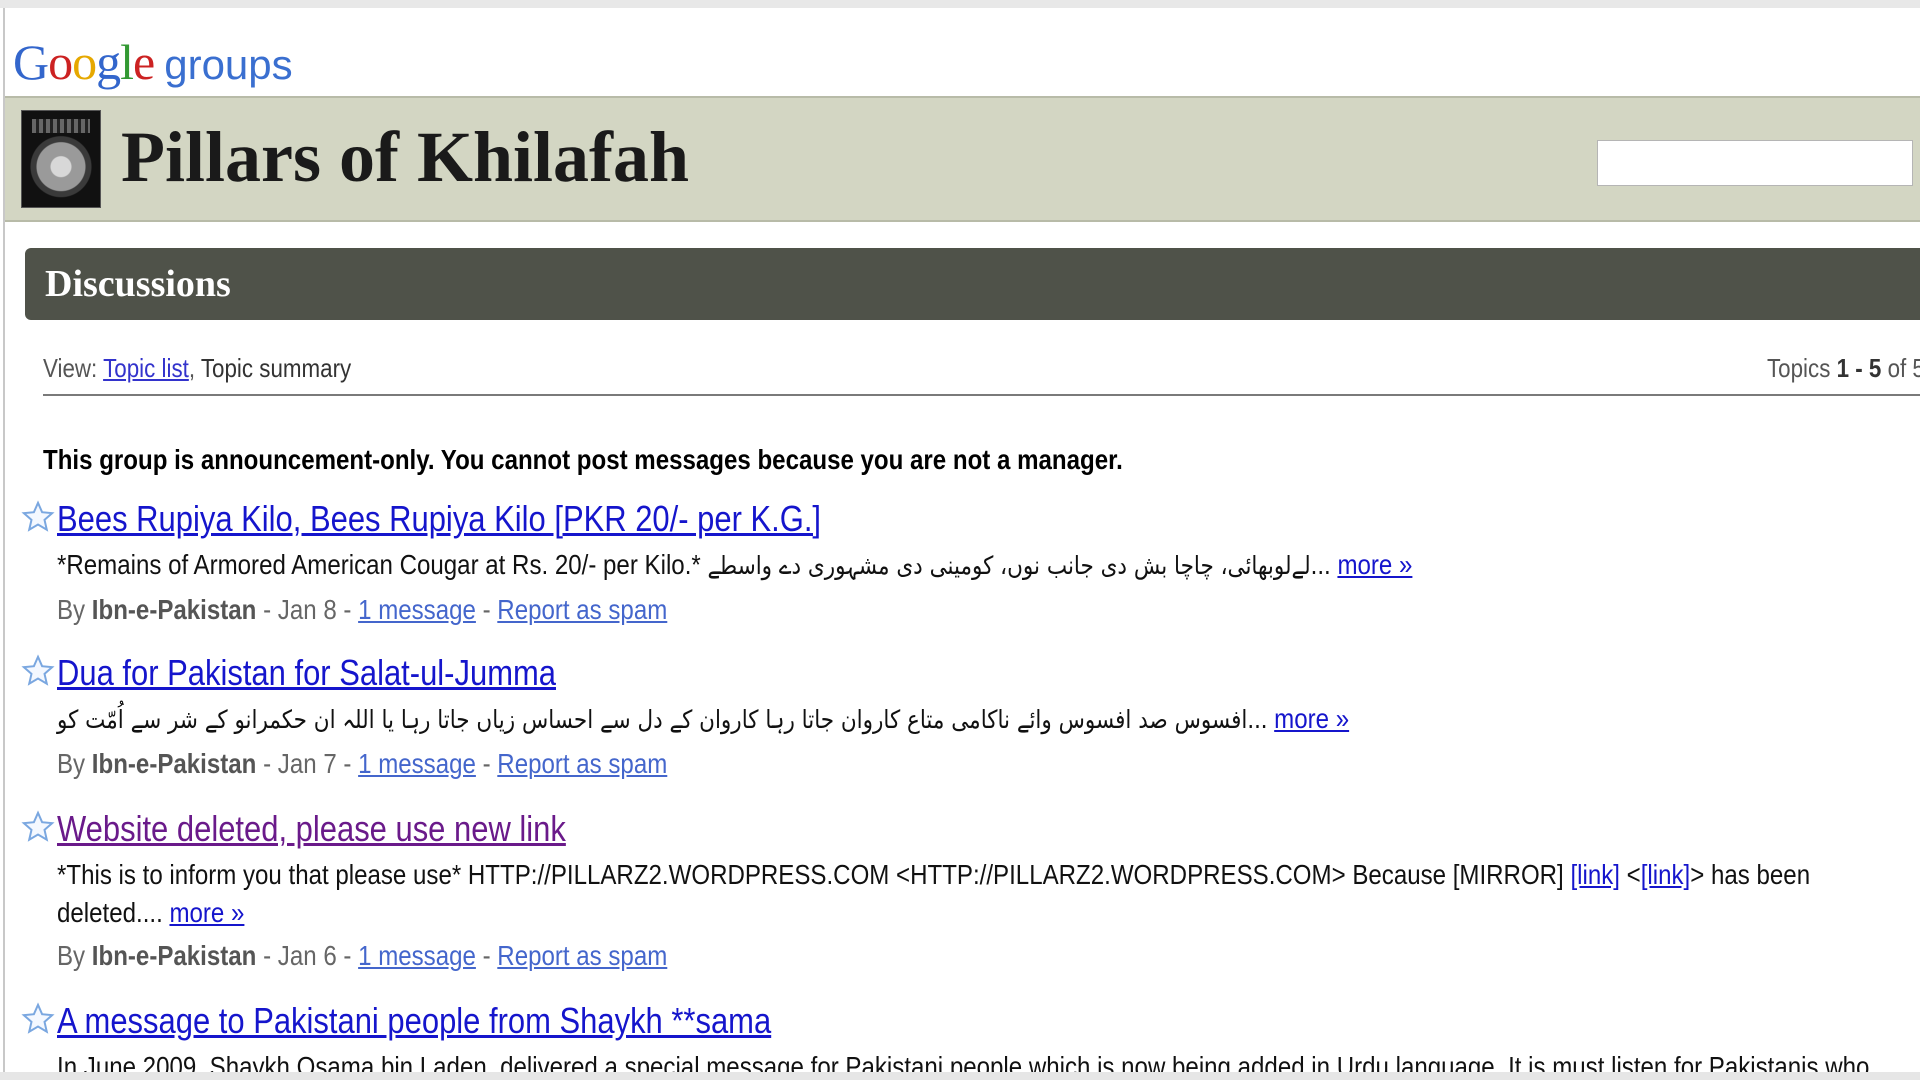 This screenshot has height=1080, width=1920. Describe the element at coordinates (1595, 874) in the screenshot. I see `mirror-link: [link]` at that location.